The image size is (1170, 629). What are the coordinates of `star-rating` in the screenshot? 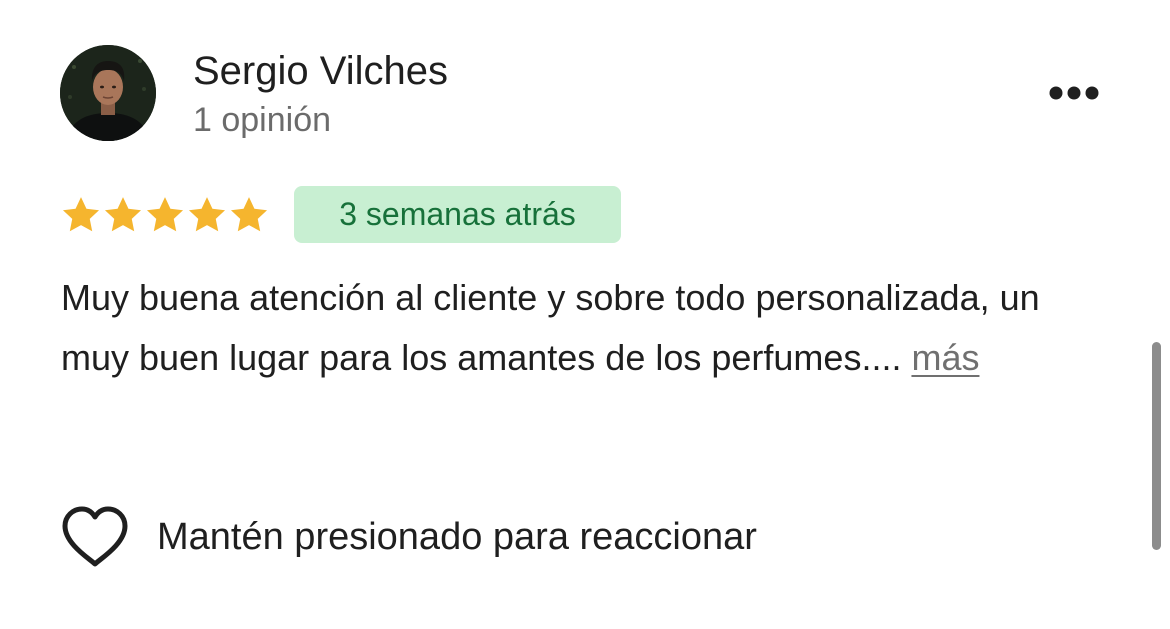 It's located at (165, 215).